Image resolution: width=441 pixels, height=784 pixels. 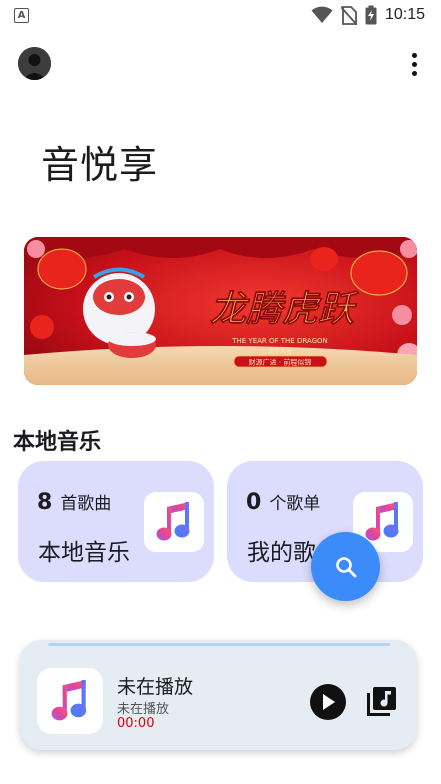 I want to click on playlist-count-number: 0, so click(x=254, y=502).